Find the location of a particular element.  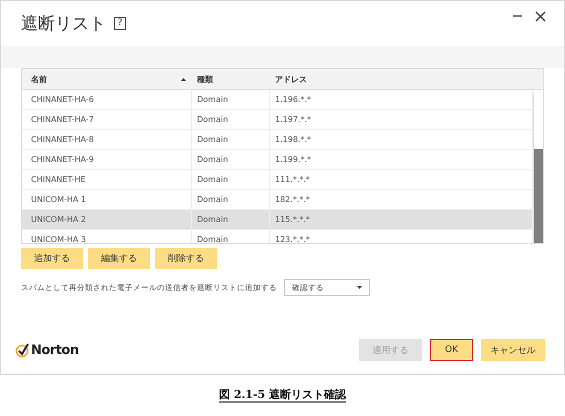

table-cell: CHINANET-HE is located at coordinates (107, 179).